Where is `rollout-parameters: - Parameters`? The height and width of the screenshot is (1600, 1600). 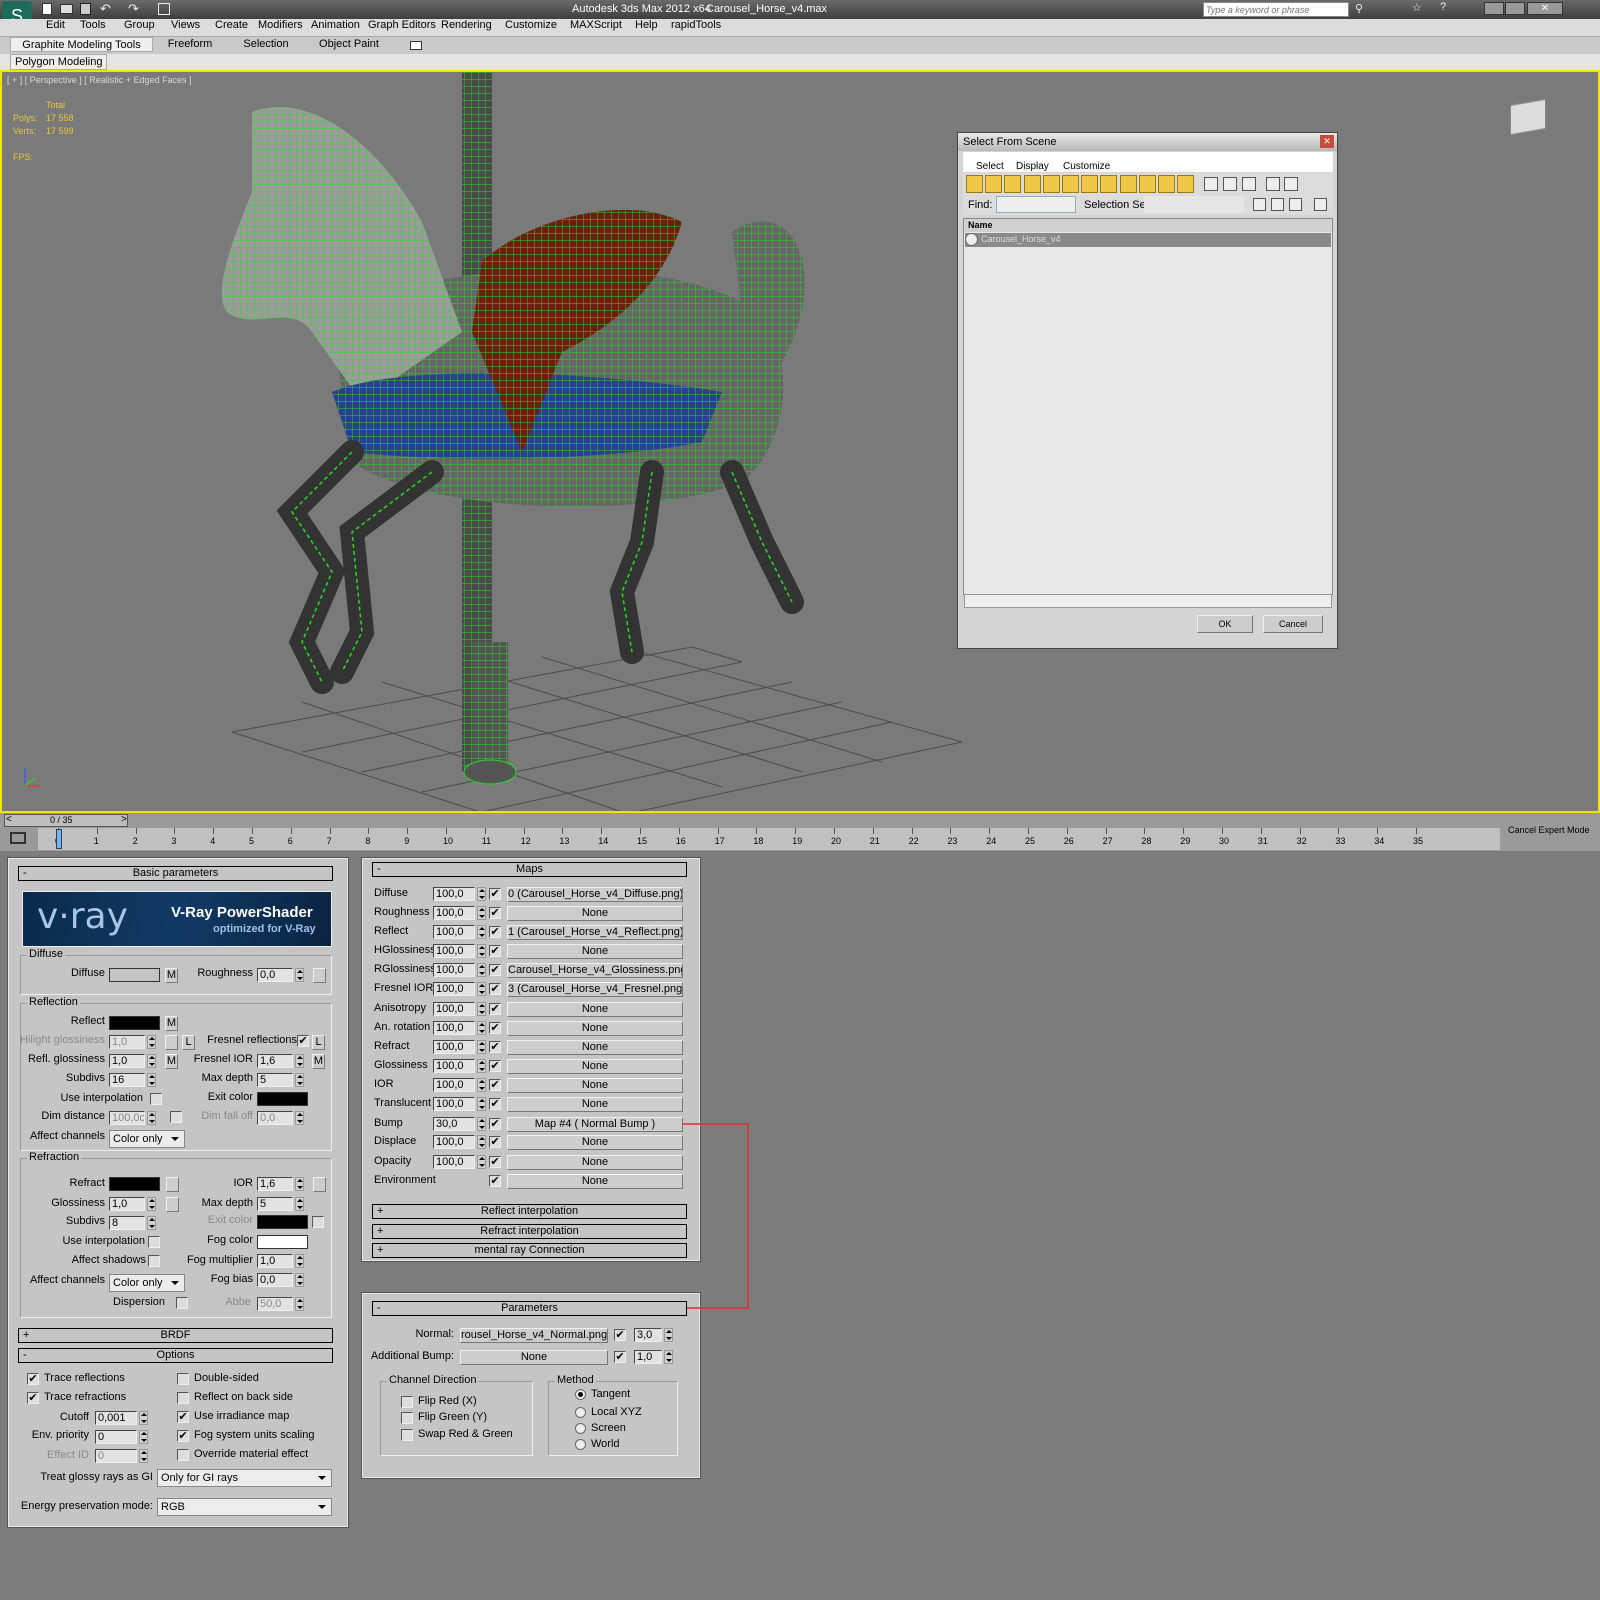 rollout-parameters: - Parameters is located at coordinates (529, 1308).